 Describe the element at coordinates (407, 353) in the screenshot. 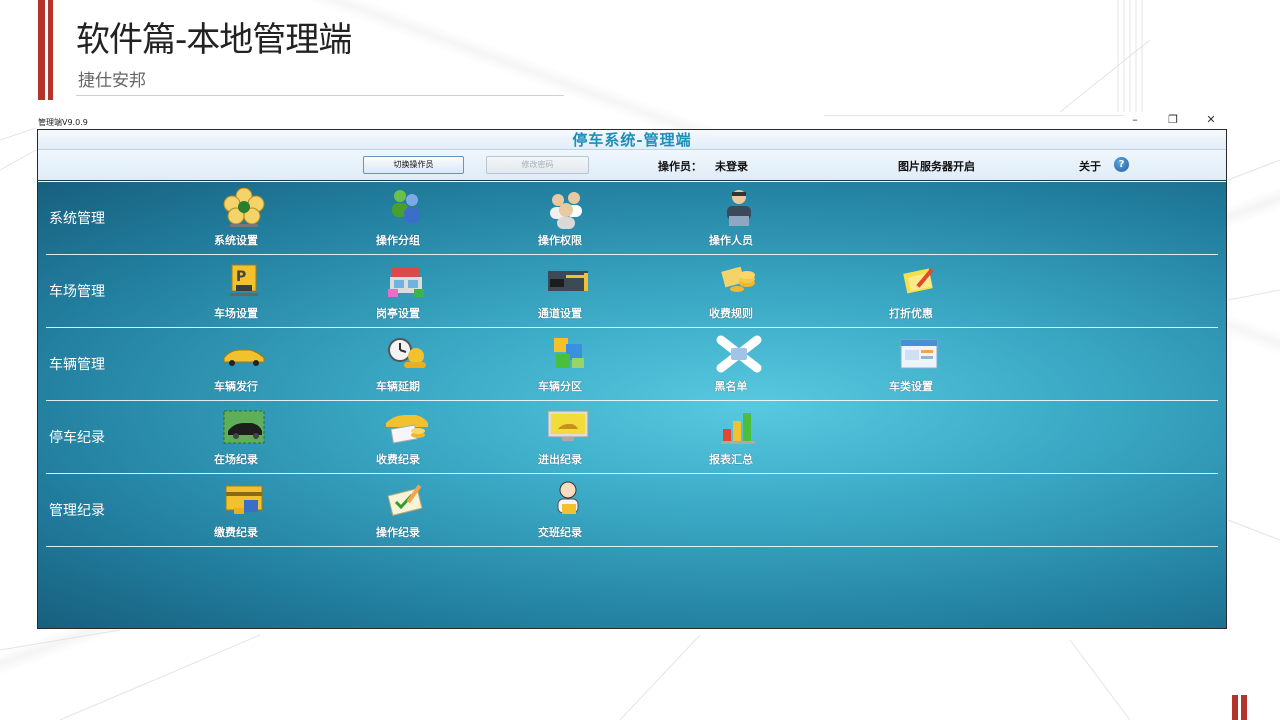

I see `clock-icon` at that location.